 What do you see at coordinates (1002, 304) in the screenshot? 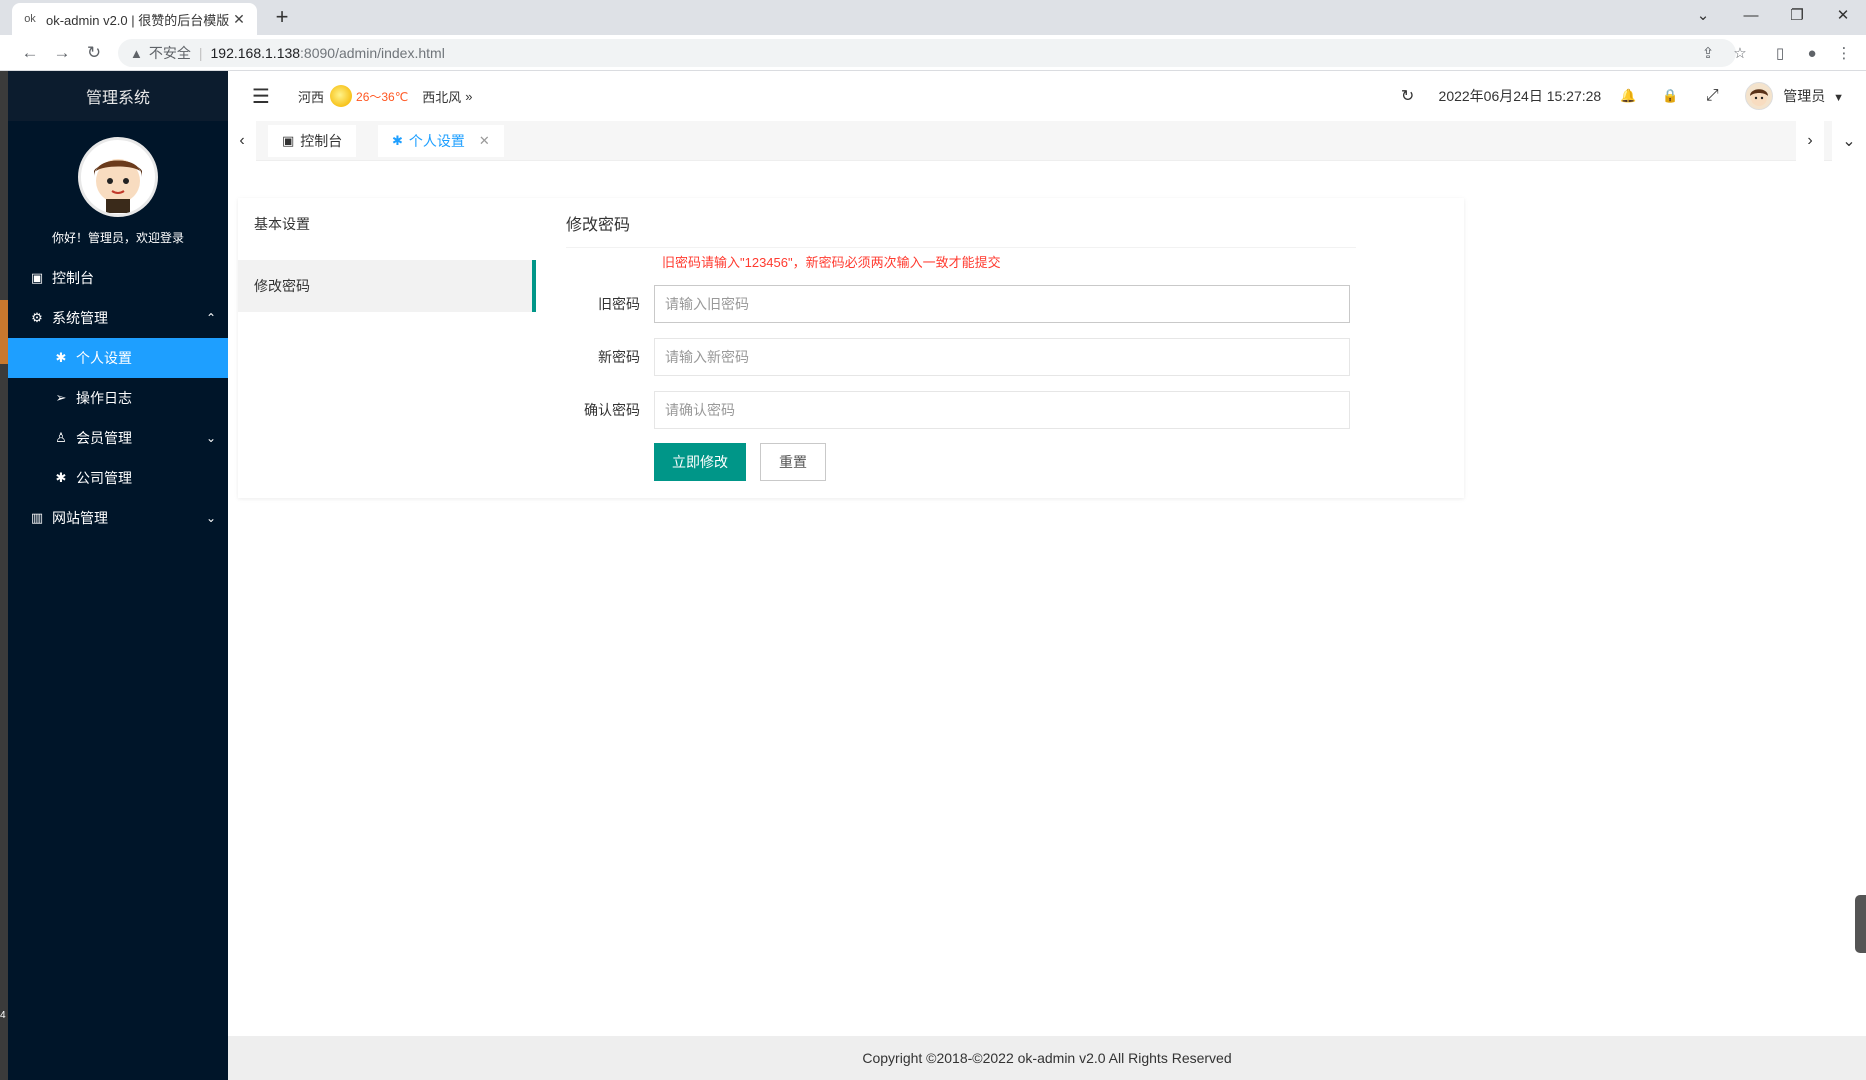
I see `old-password-input` at bounding box center [1002, 304].